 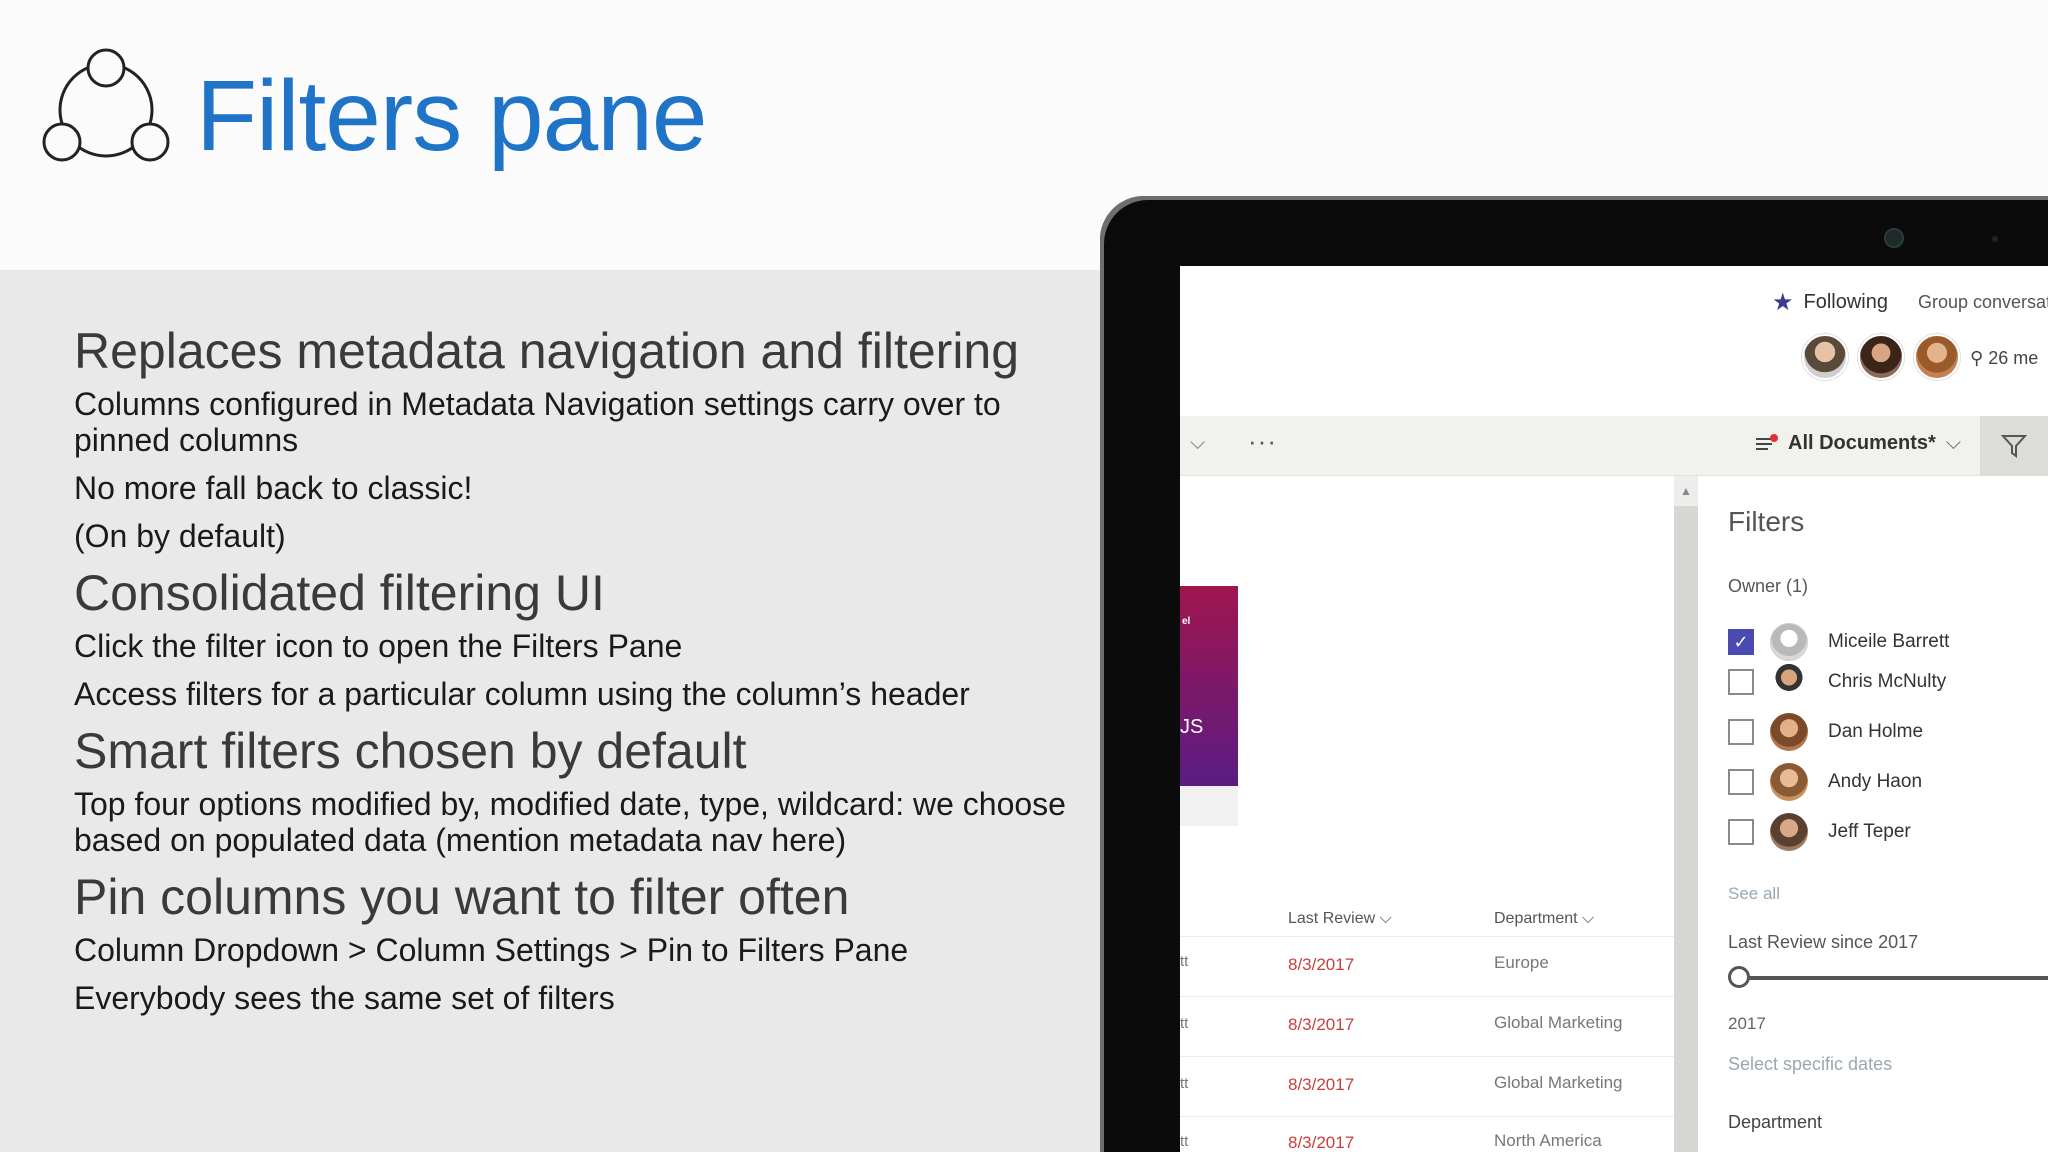 I want to click on table-row: tt 8/3/2017 North America, so click(x=1427, y=1134).